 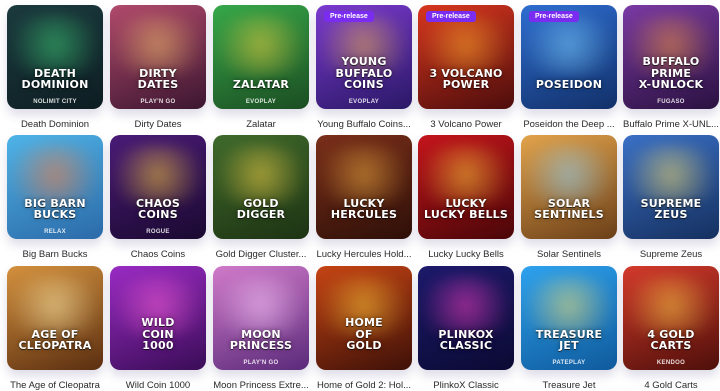 I want to click on game-tile: Death Dominion Nolimit City Death Dominion, so click(x=55, y=67).